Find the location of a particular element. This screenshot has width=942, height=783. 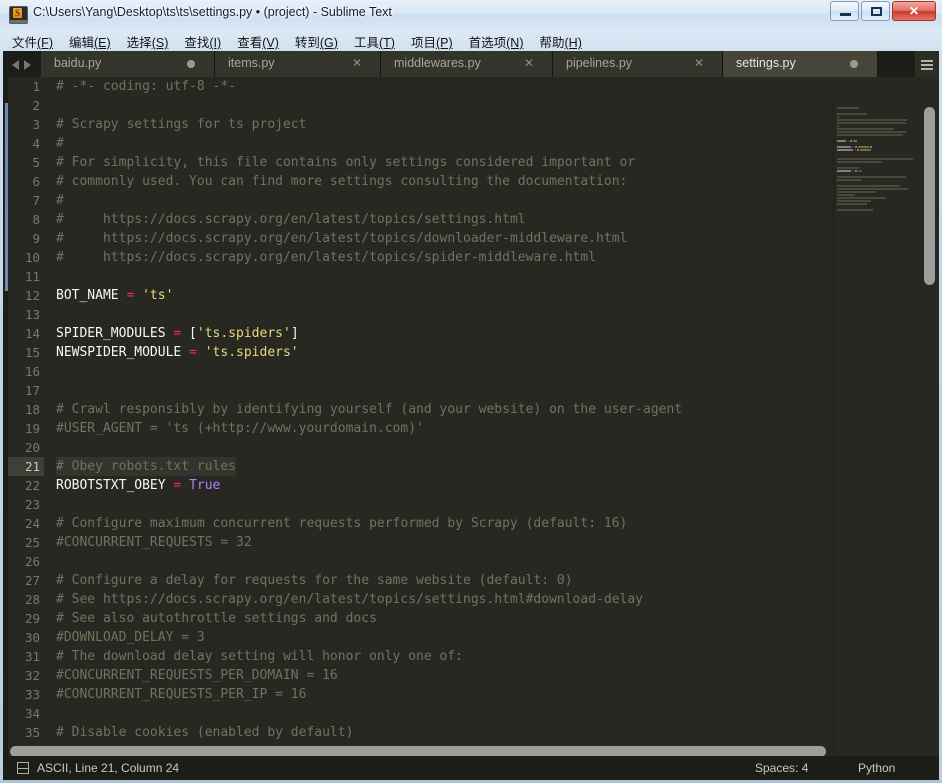

code-line: 3 # Scrapy settings for ts project is located at coordinates (420, 124).